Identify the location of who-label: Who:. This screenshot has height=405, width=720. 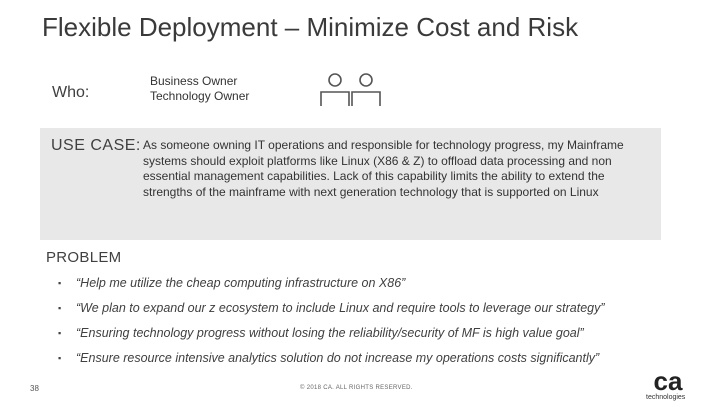
(71, 92).